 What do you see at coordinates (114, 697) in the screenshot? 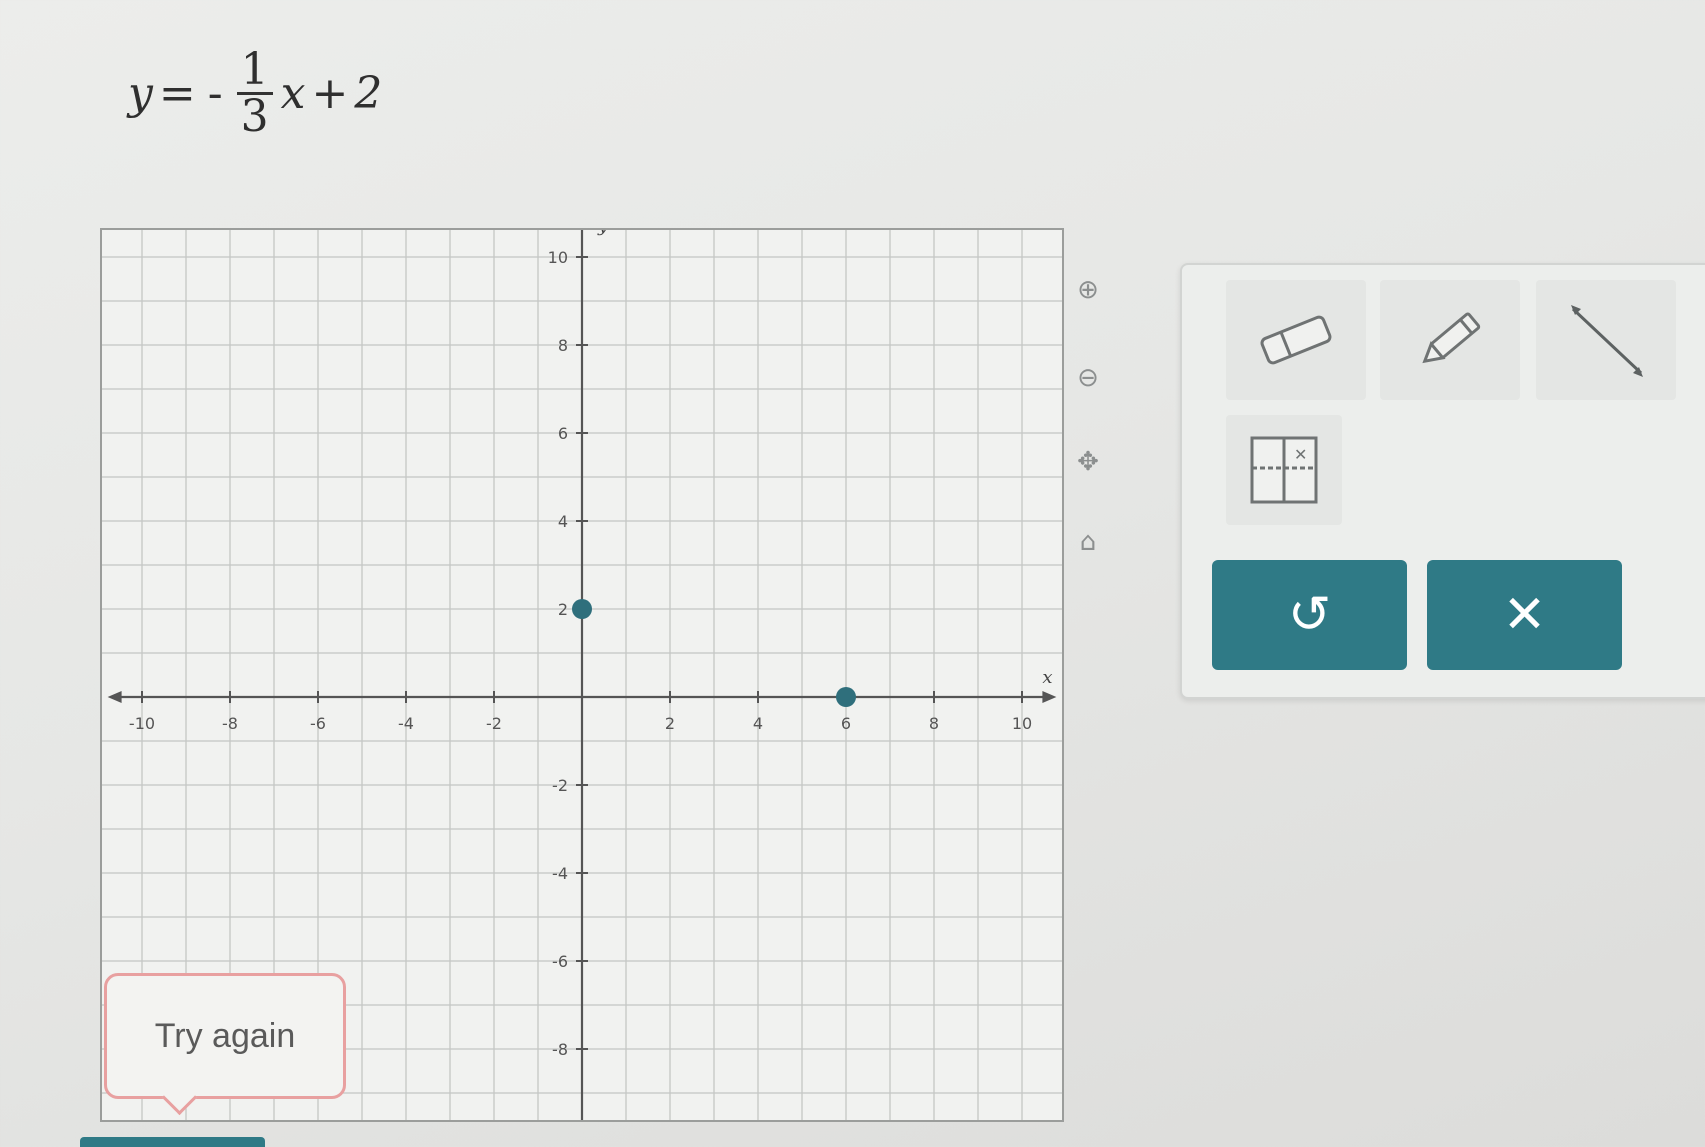
I see `x-axis-arrow-left` at bounding box center [114, 697].